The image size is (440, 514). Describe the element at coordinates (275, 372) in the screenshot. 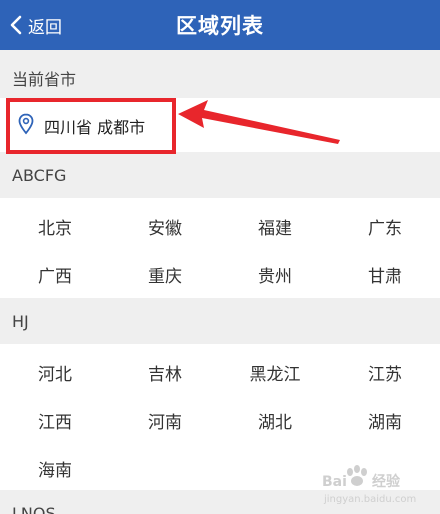

I see `city-item: 黑龙江` at that location.